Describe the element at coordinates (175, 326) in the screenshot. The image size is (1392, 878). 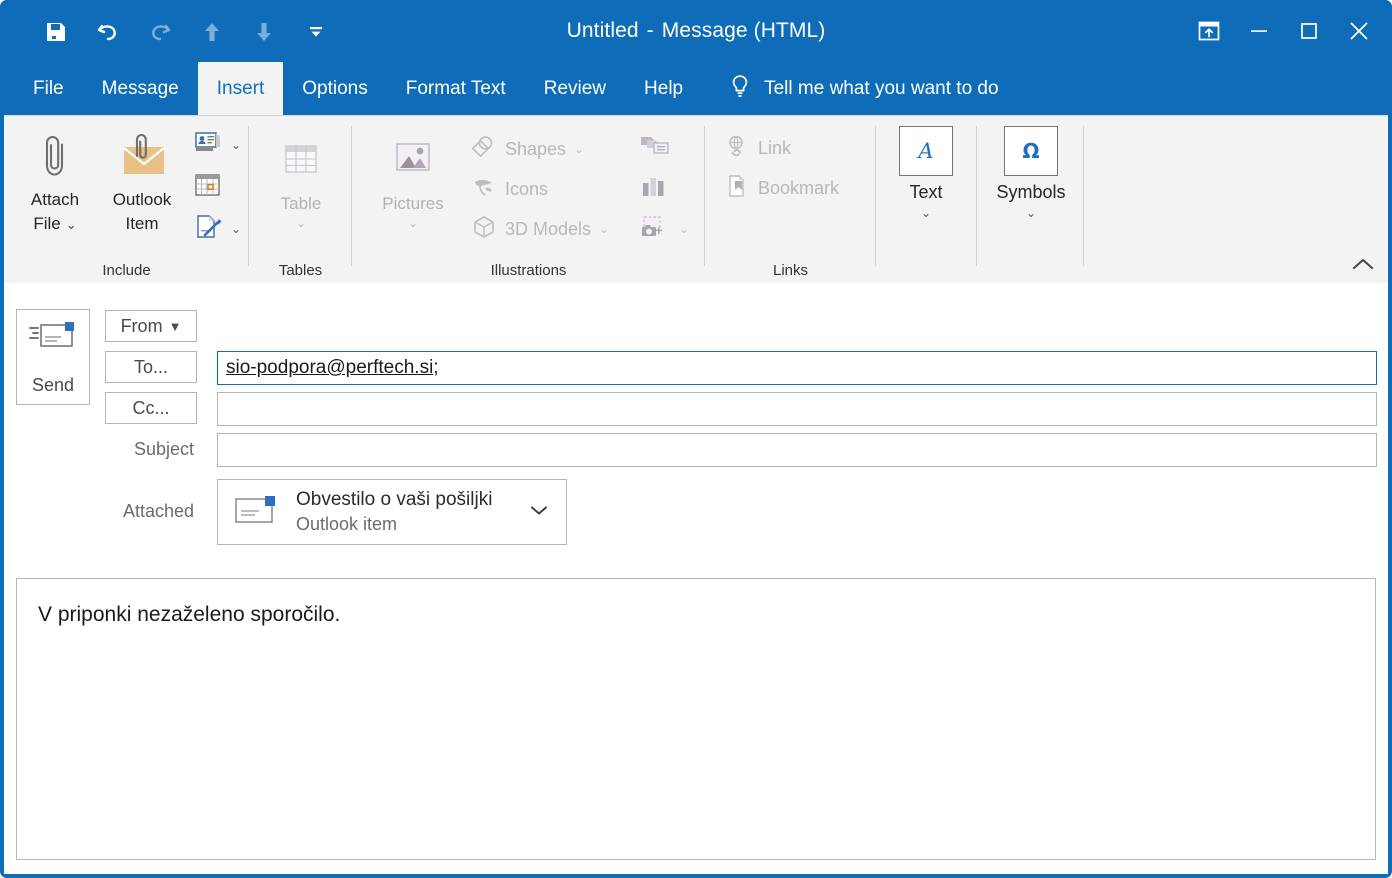
I see `chevron-down-icon: ▼` at that location.